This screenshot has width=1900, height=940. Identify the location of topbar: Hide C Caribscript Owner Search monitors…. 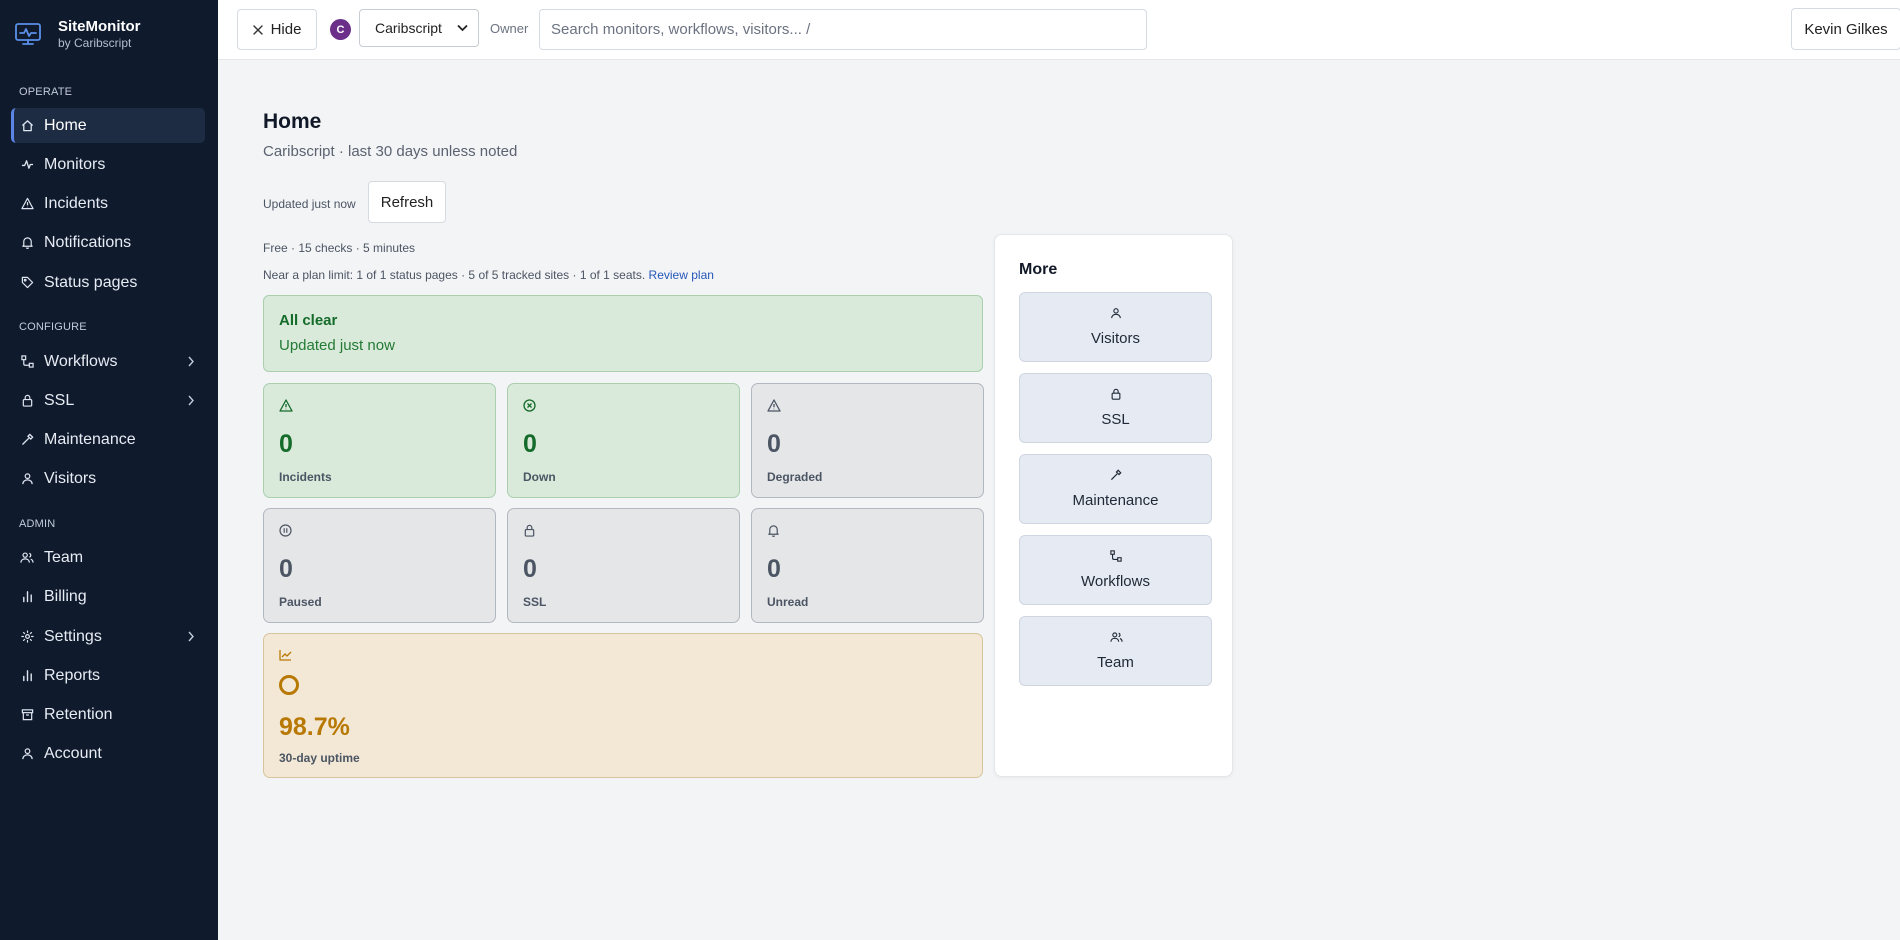
(1059, 30).